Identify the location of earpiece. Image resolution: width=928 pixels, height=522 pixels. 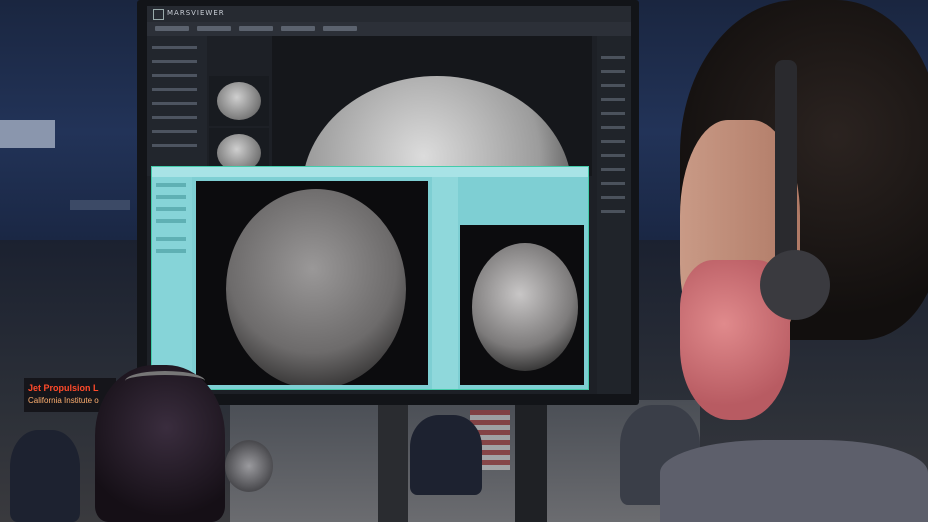
(795, 285).